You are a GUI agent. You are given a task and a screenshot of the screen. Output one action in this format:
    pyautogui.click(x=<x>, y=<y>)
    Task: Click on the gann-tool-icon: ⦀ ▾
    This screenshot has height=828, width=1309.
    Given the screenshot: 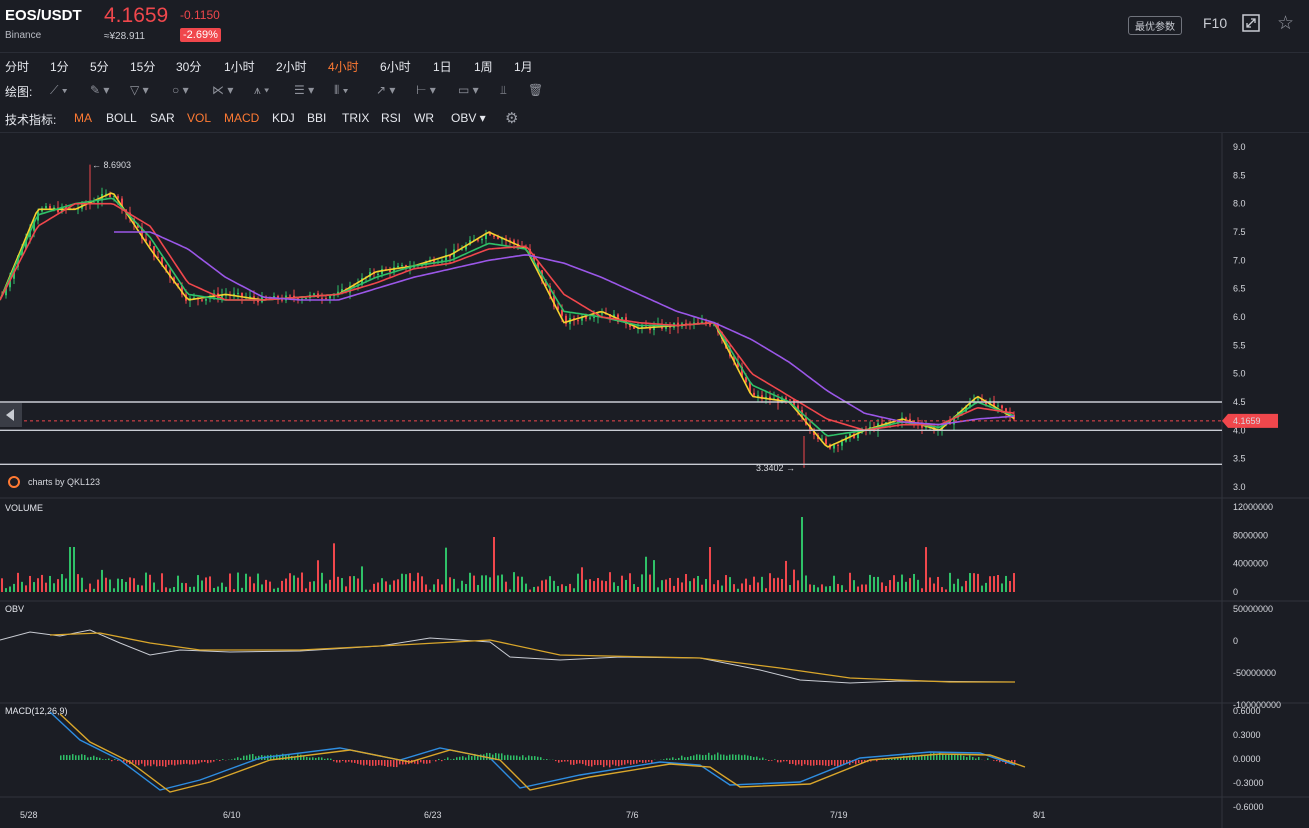 What is the action you would take?
    pyautogui.click(x=341, y=90)
    